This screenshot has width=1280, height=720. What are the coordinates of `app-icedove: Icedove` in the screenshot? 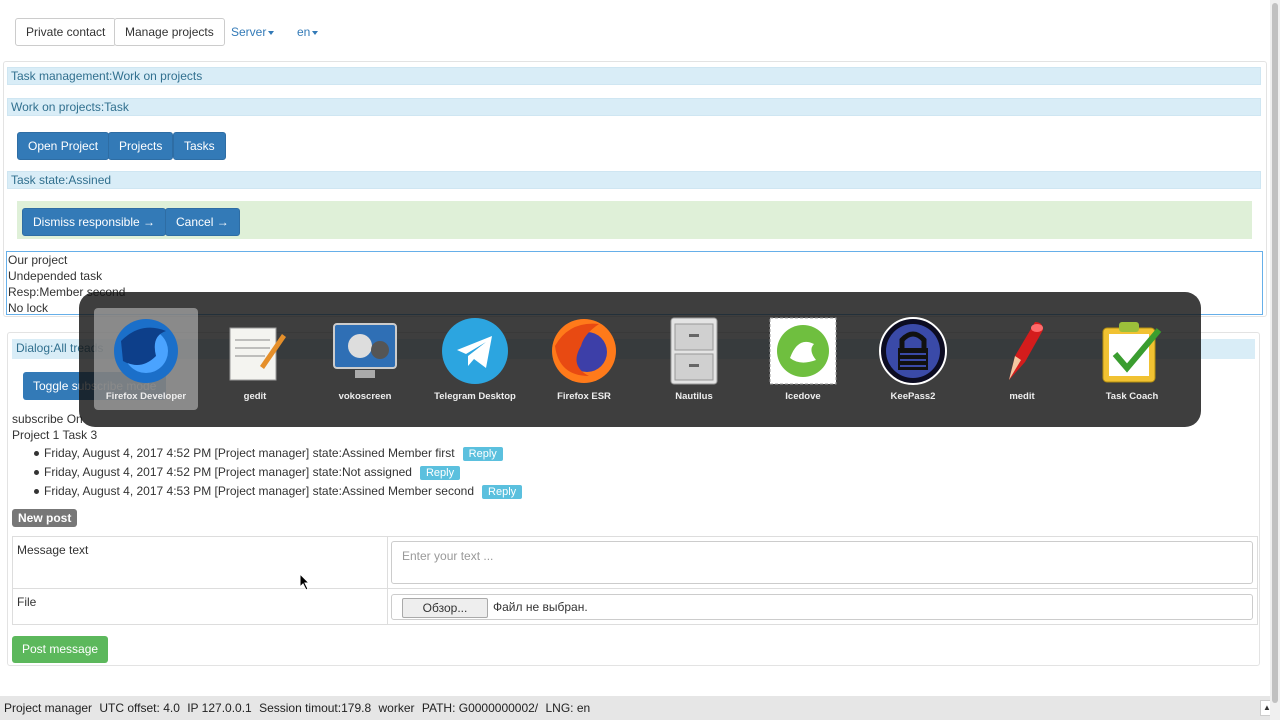 It's located at (803, 359).